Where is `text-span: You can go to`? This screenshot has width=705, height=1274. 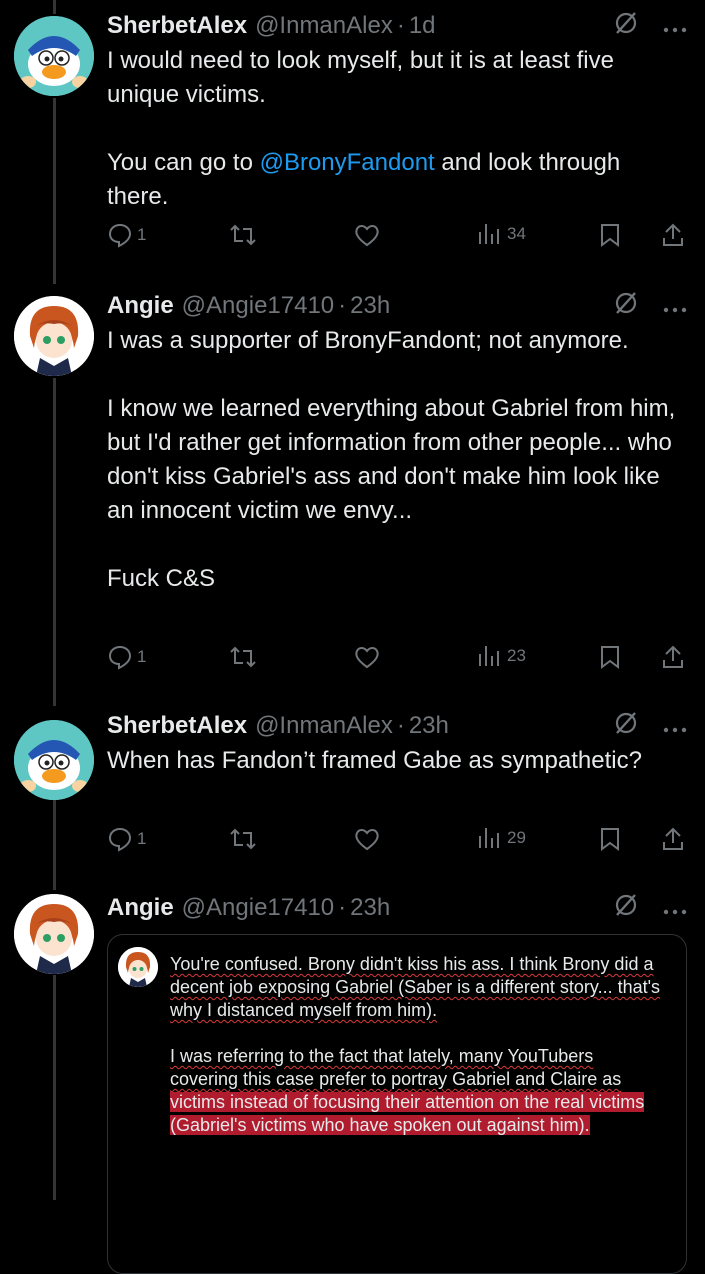 text-span: You can go to is located at coordinates (183, 162).